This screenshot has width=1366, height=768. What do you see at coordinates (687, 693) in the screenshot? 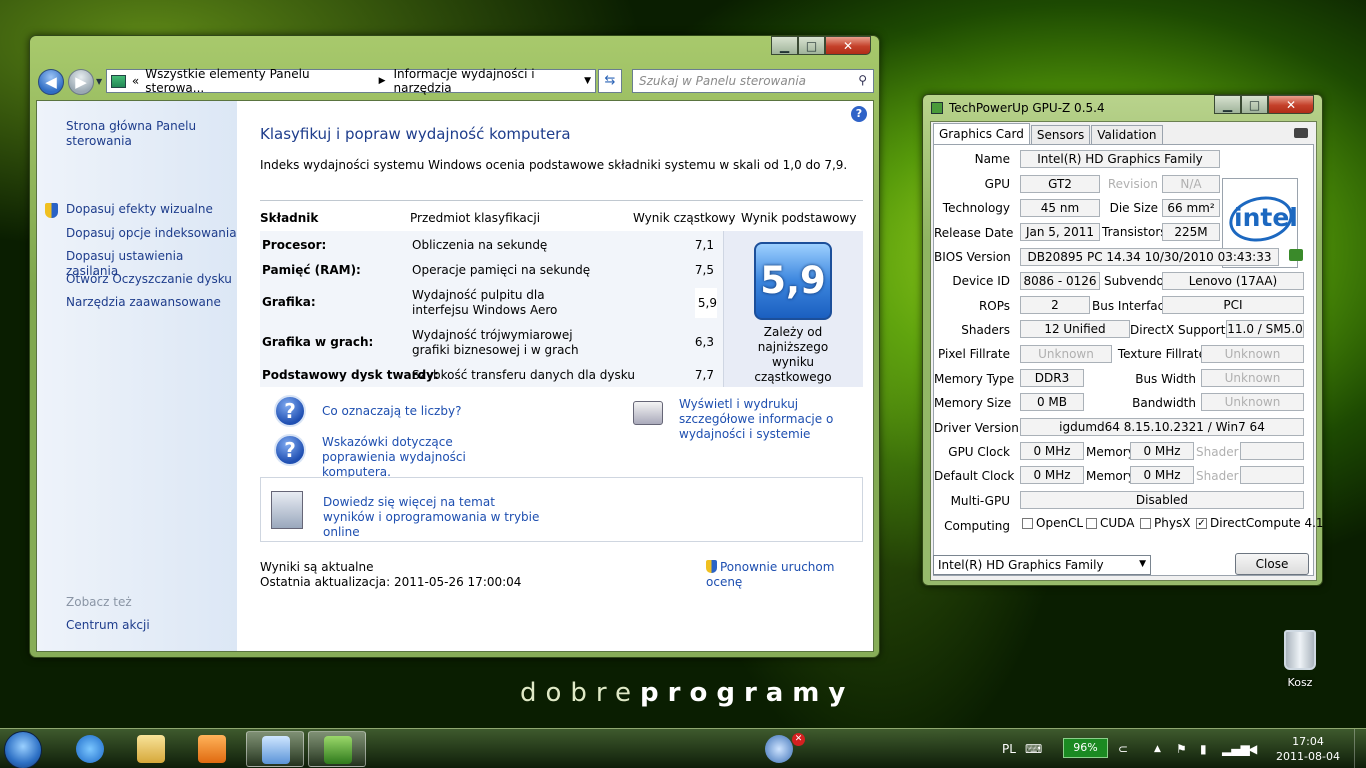
I see `wallpaper-brand: dobreprogramy` at bounding box center [687, 693].